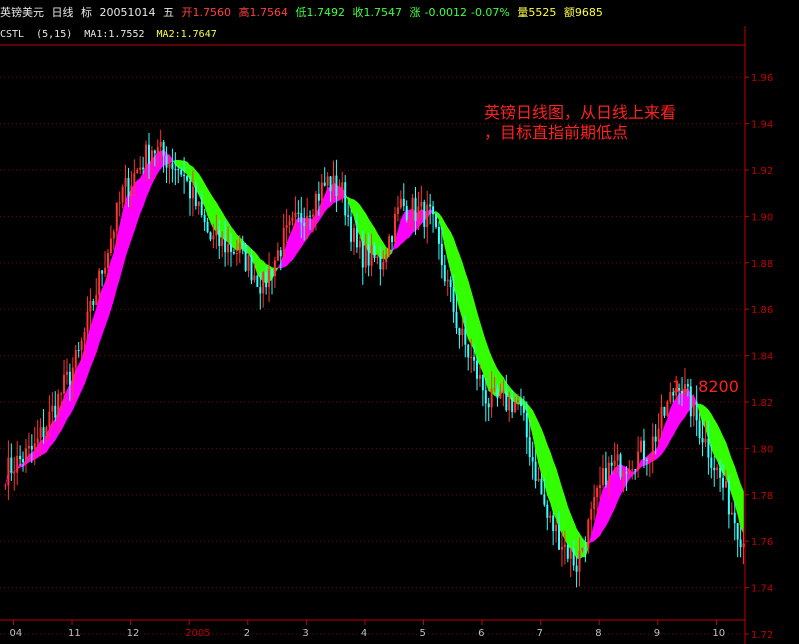 This screenshot has width=799, height=644. I want to click on high-value: 高1.7564, so click(263, 12).